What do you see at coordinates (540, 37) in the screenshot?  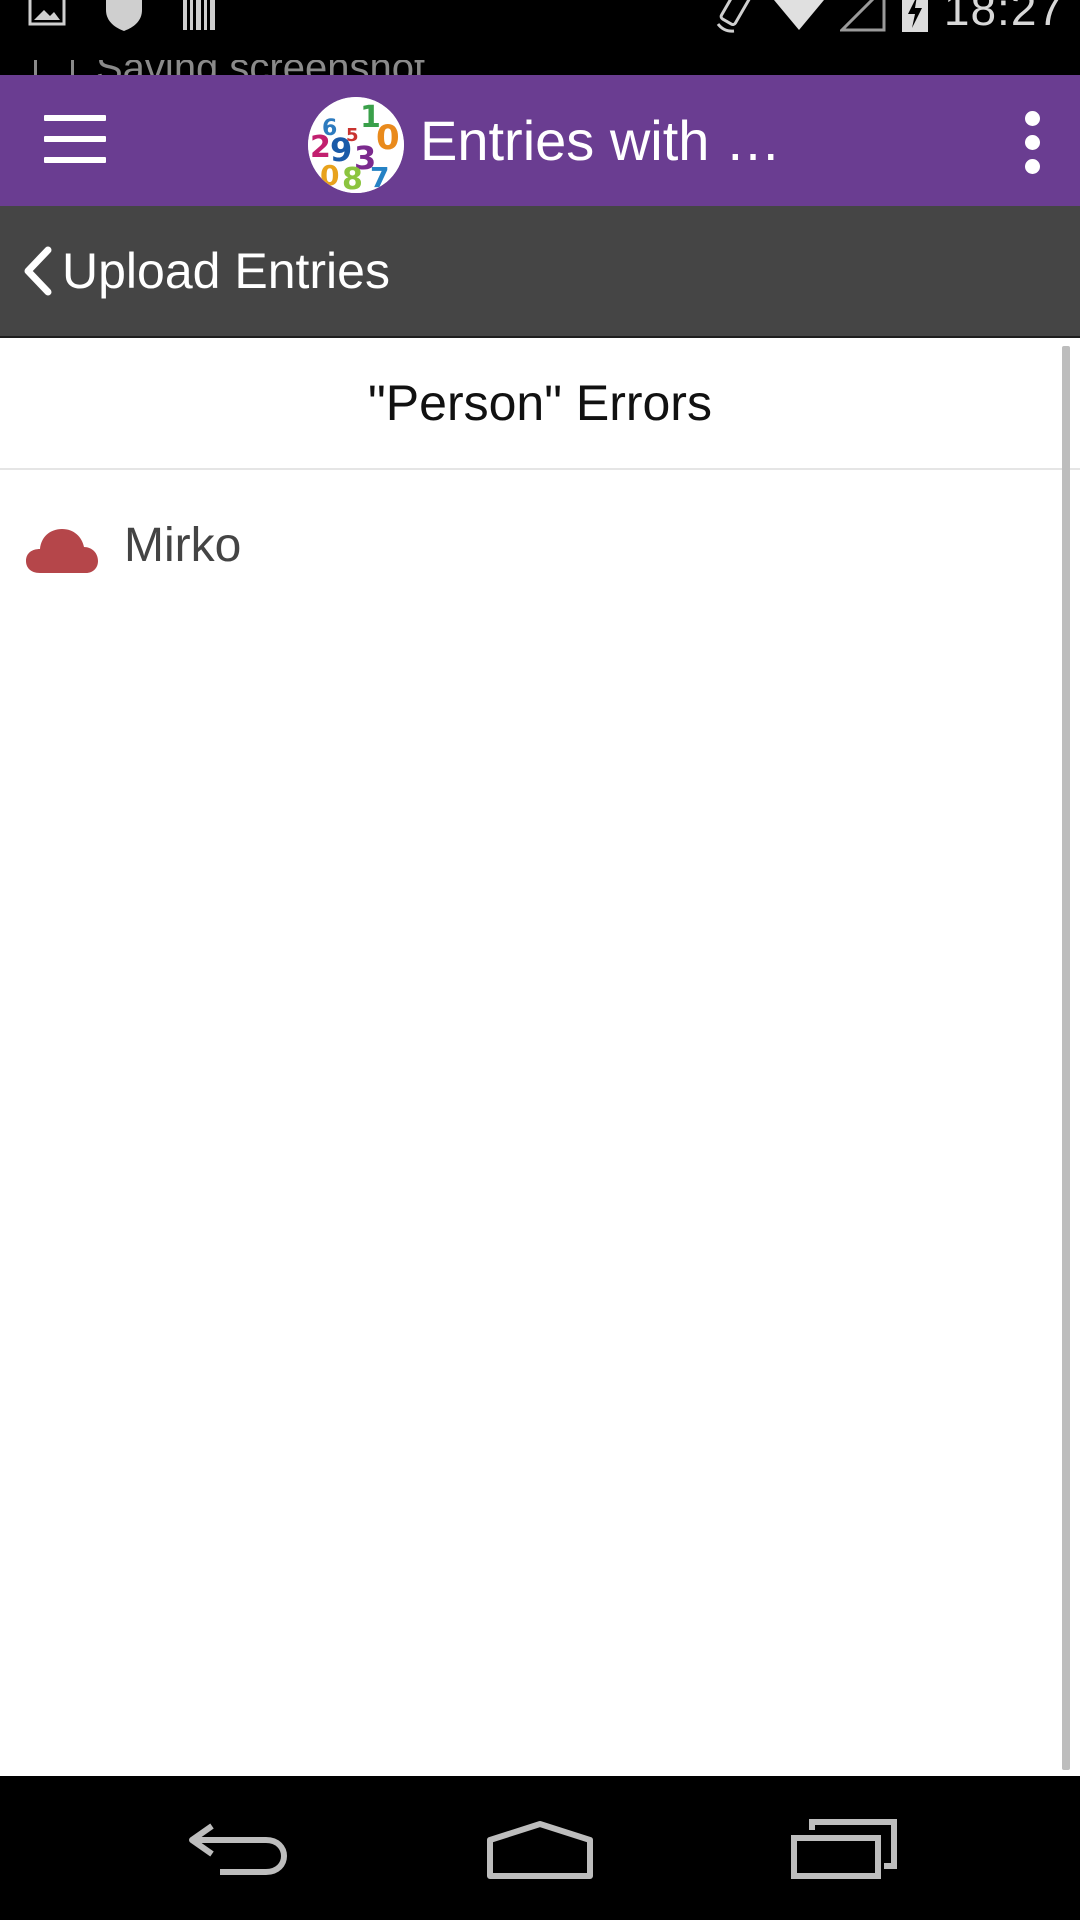 I see `status-bar: 18:27 Saving screenshot` at bounding box center [540, 37].